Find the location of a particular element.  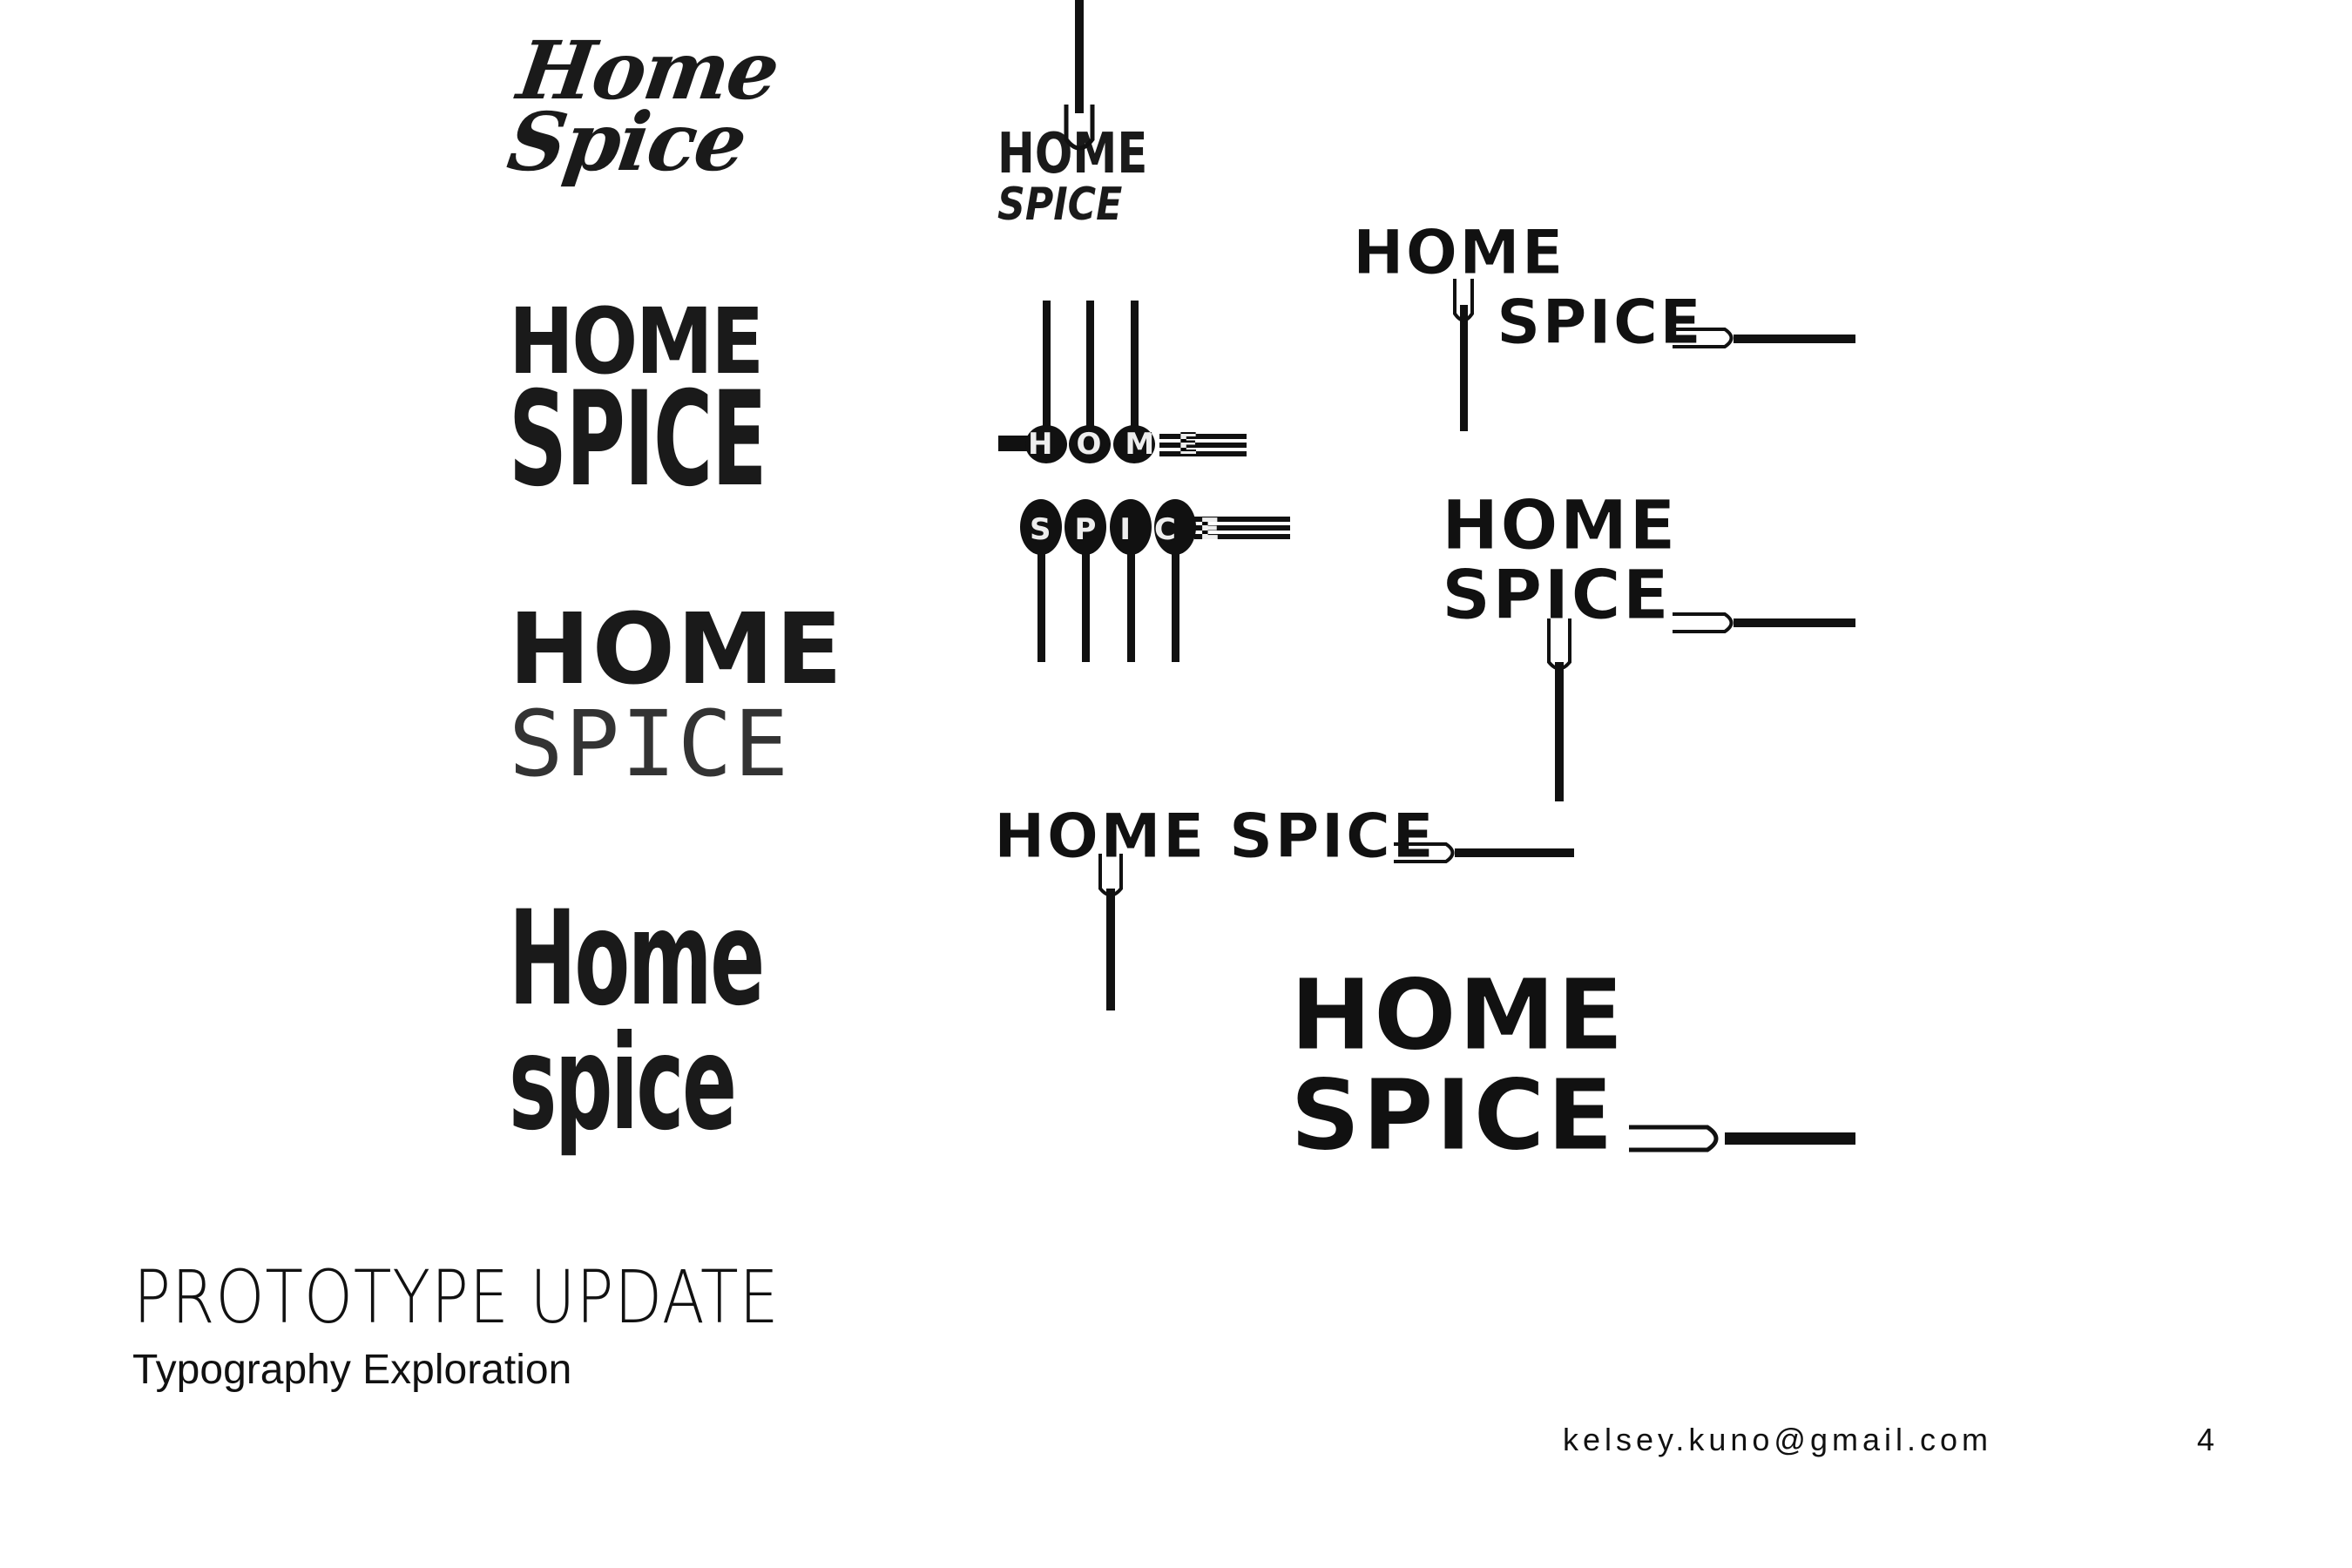

spoons-icon is located at coordinates (1144, 481).